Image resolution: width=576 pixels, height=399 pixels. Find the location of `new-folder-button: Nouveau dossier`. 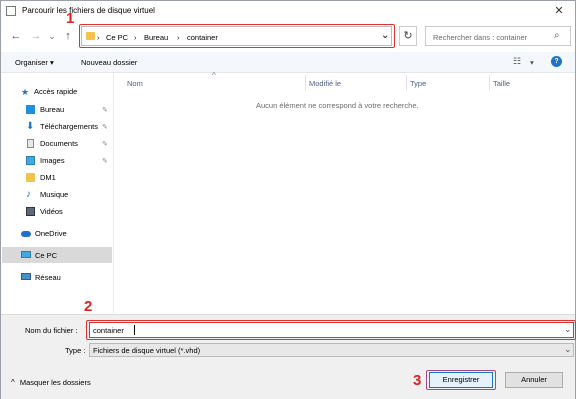

new-folder-button: Nouveau dossier is located at coordinates (109, 62).